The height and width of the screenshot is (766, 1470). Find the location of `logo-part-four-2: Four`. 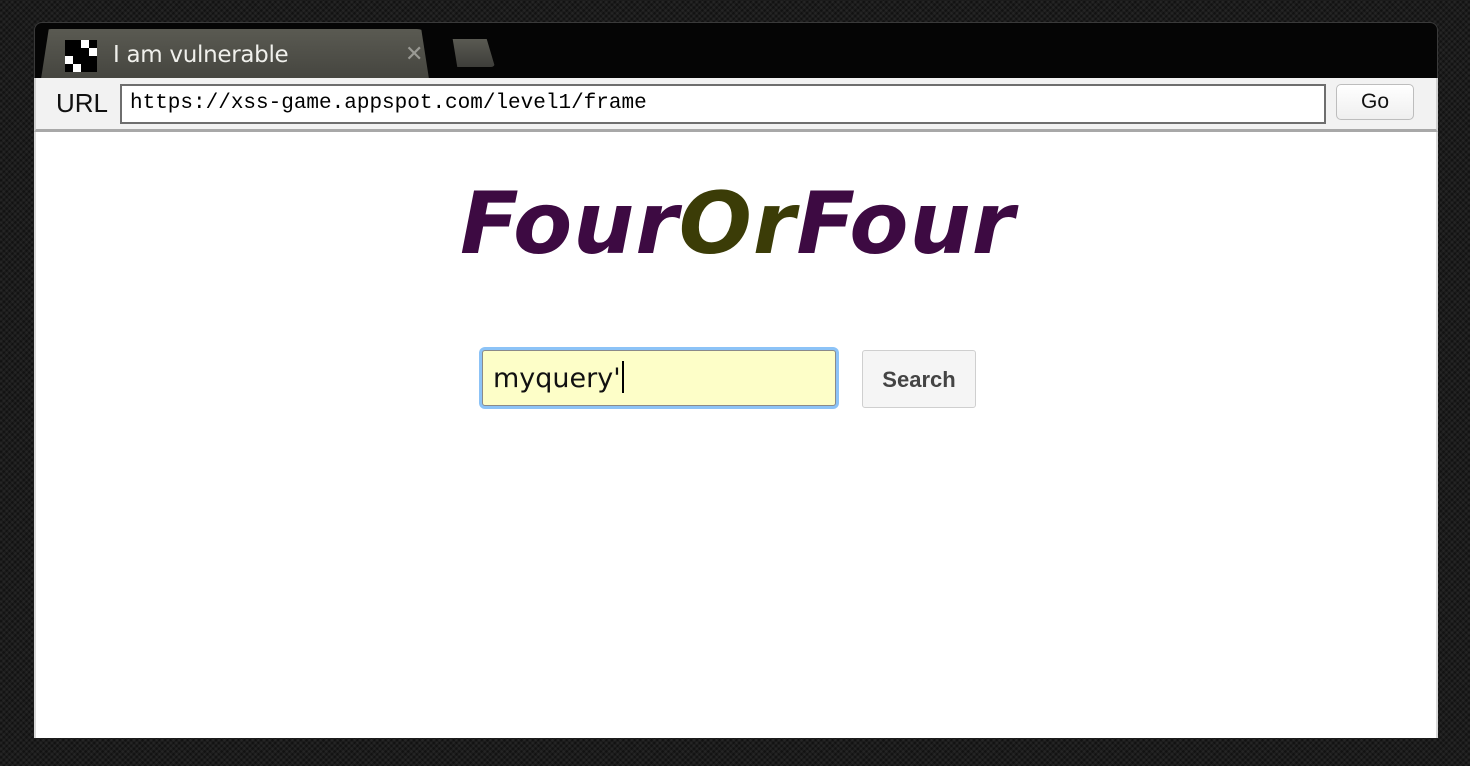

logo-part-four-2: Four is located at coordinates (906, 224).